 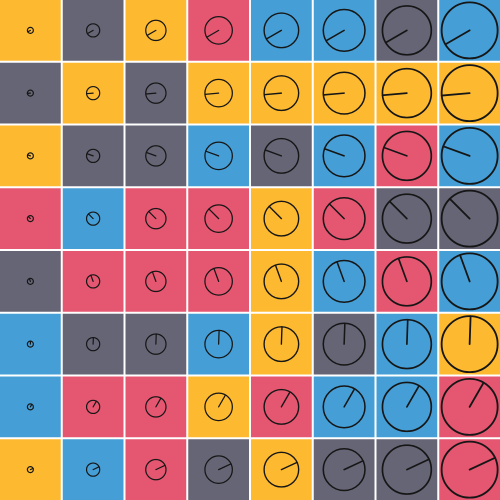 I want to click on tile-r2-c3, so click(x=156, y=93).